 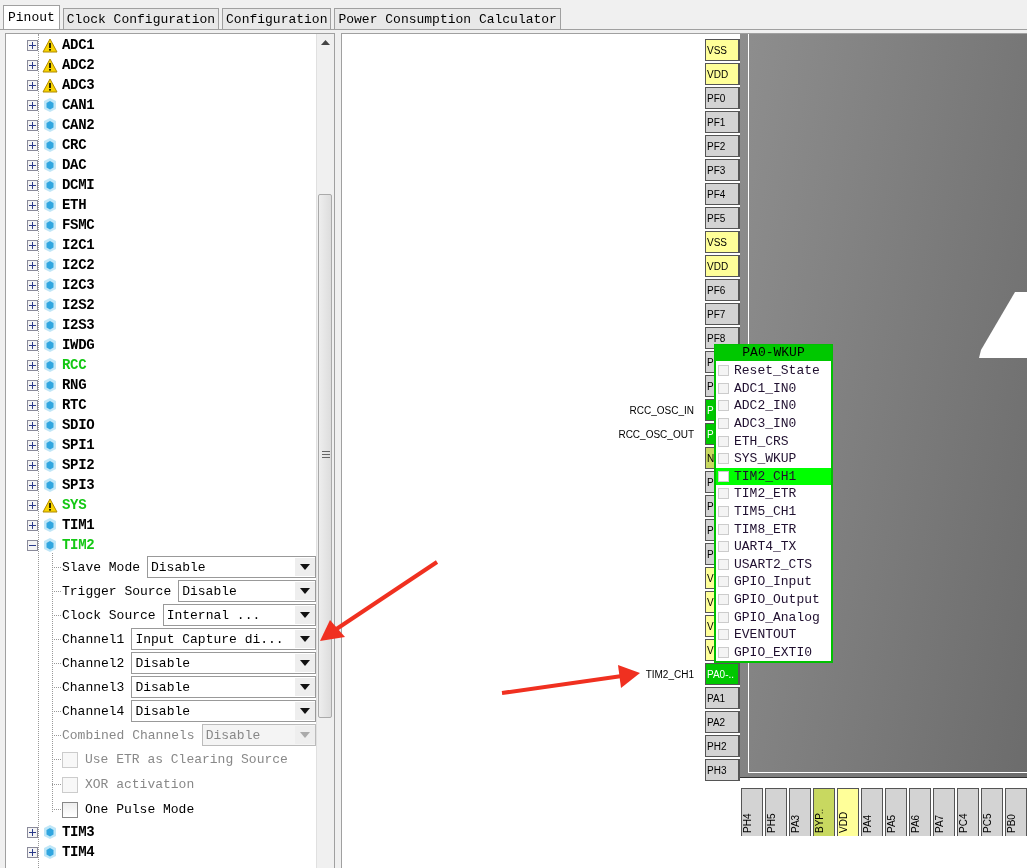 What do you see at coordinates (824, 812) in the screenshot?
I see `pin: BYP..` at bounding box center [824, 812].